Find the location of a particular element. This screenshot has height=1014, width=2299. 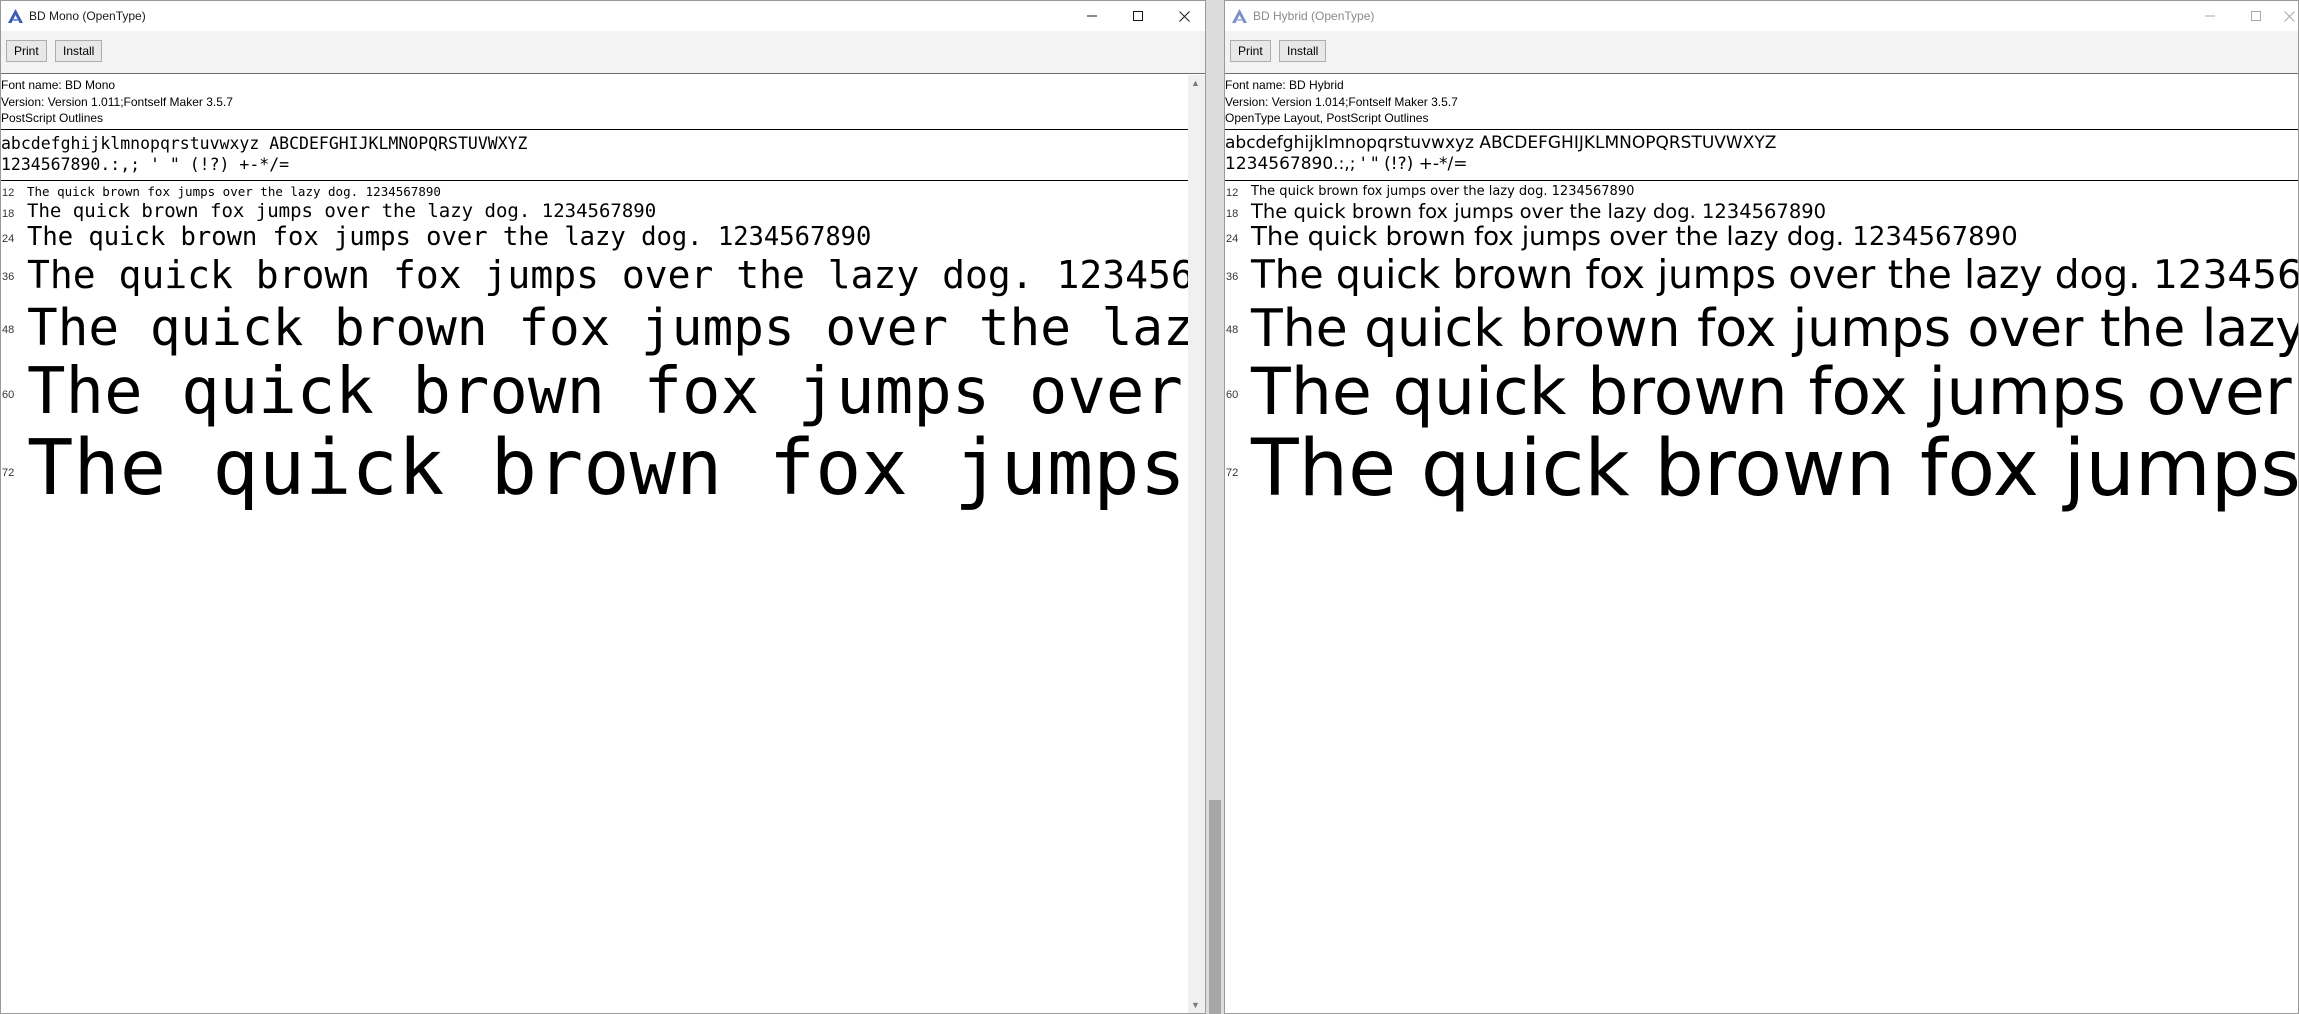

font-name: Font name: BD Hybrid is located at coordinates (1284, 85).